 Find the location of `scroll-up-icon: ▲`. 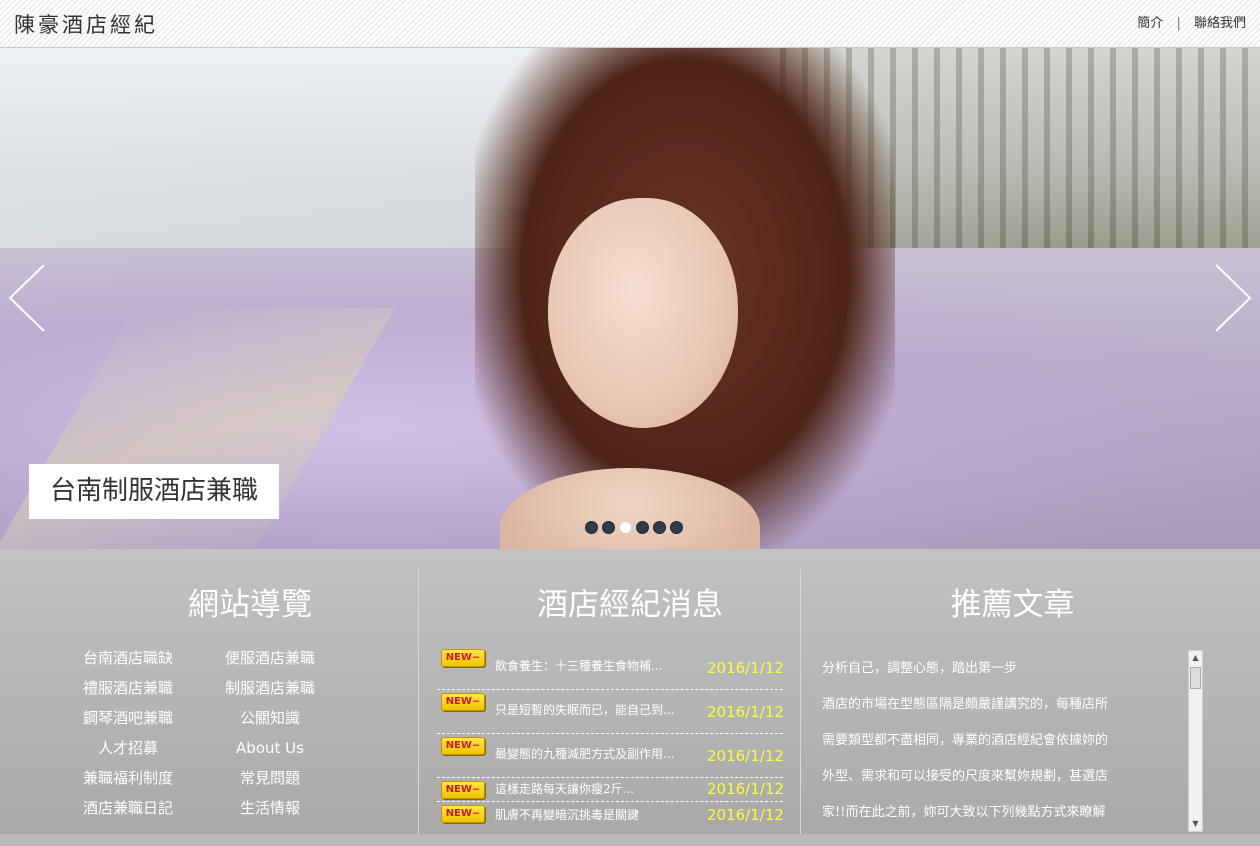

scroll-up-icon: ▲ is located at coordinates (1195, 658).